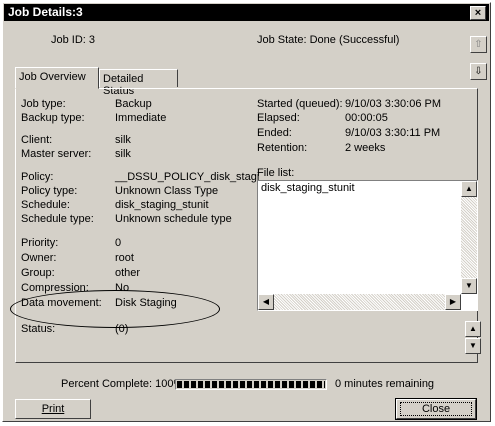 The image size is (495, 426). I want to click on triangle-left-icon: ◀, so click(266, 301).